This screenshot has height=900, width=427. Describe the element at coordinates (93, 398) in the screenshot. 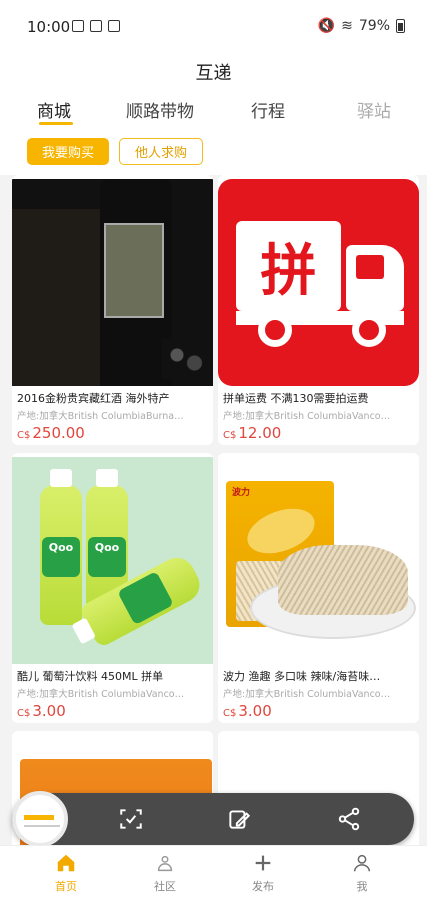

I see `product-name: 2016金粉贵宾藏红酒 海外特产` at that location.